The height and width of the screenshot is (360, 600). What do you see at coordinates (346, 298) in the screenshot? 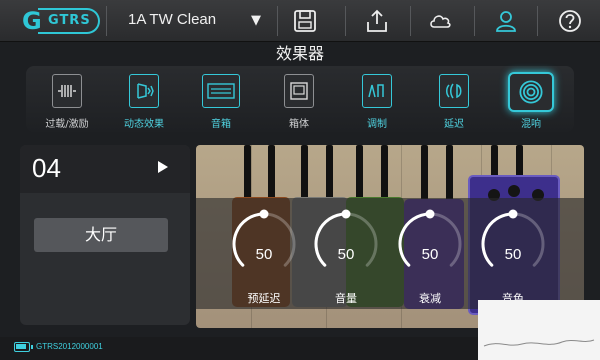
I see `dial-label: 音量` at bounding box center [346, 298].